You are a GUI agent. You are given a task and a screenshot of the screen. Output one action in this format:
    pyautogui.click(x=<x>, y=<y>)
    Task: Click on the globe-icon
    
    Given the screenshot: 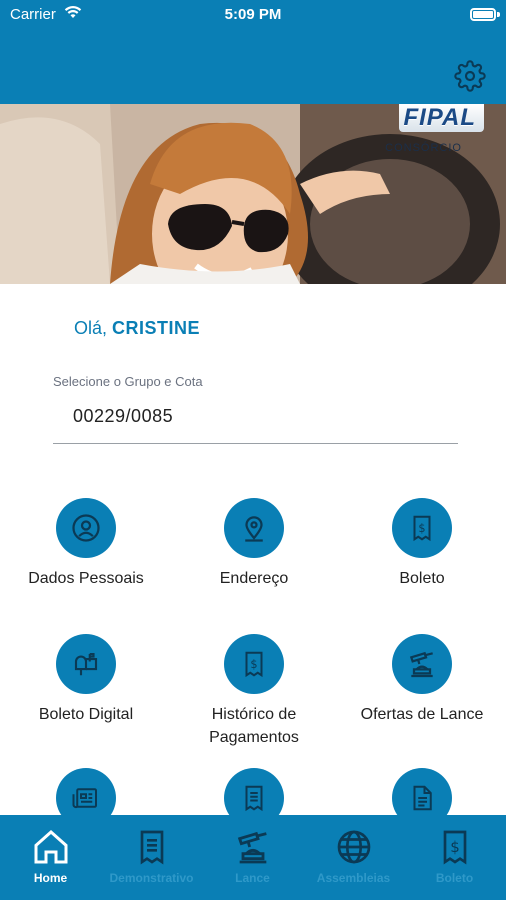 What is the action you would take?
    pyautogui.click(x=354, y=847)
    